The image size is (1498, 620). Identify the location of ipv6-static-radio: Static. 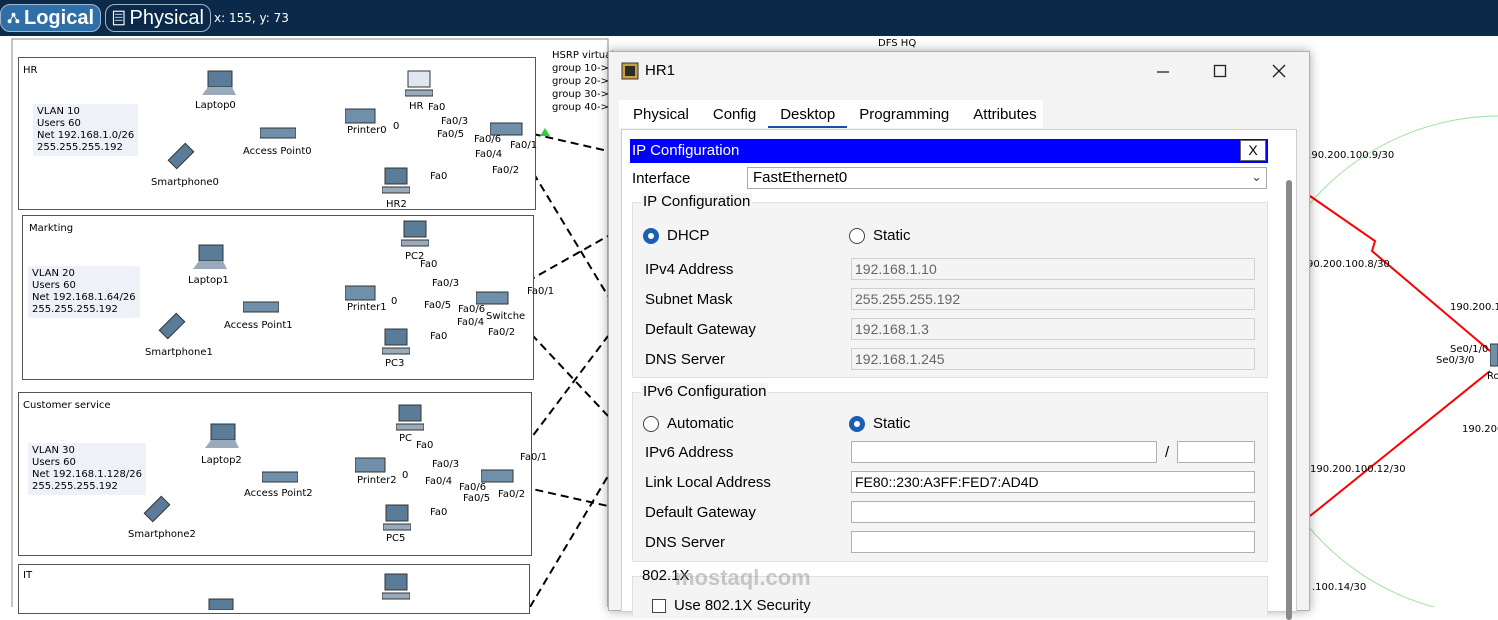
(880, 423).